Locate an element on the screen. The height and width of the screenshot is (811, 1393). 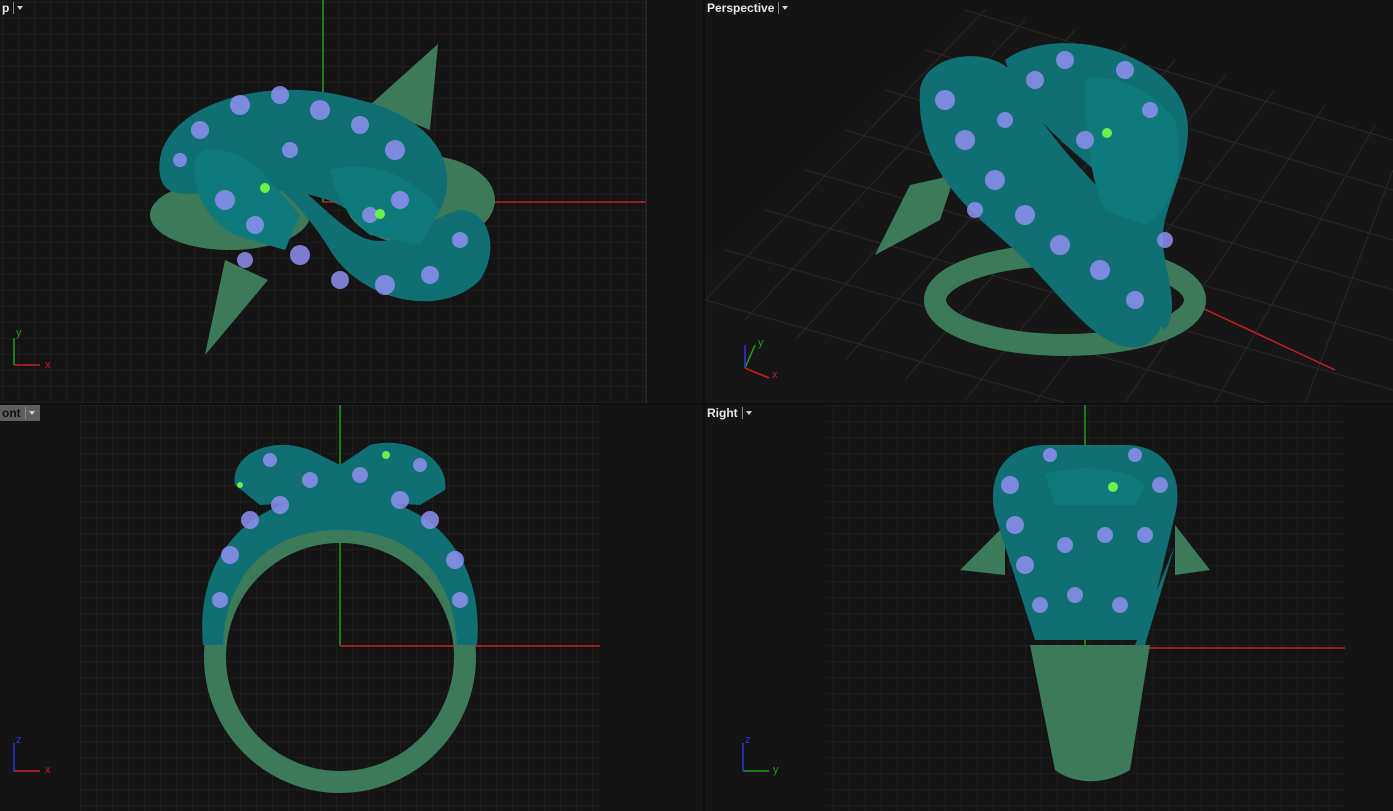
viewport-title-label: ont is located at coordinates (11, 413).